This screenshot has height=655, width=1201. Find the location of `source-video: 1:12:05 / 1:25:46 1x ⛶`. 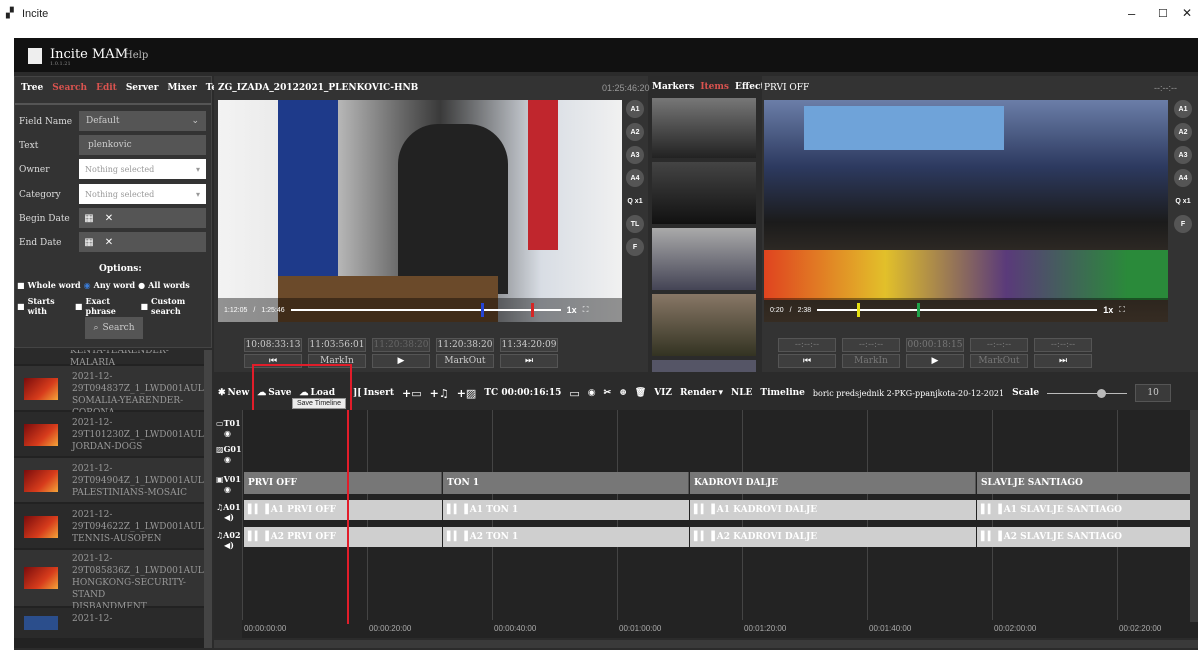

source-video: 1:12:05 / 1:25:46 1x ⛶ is located at coordinates (420, 211).